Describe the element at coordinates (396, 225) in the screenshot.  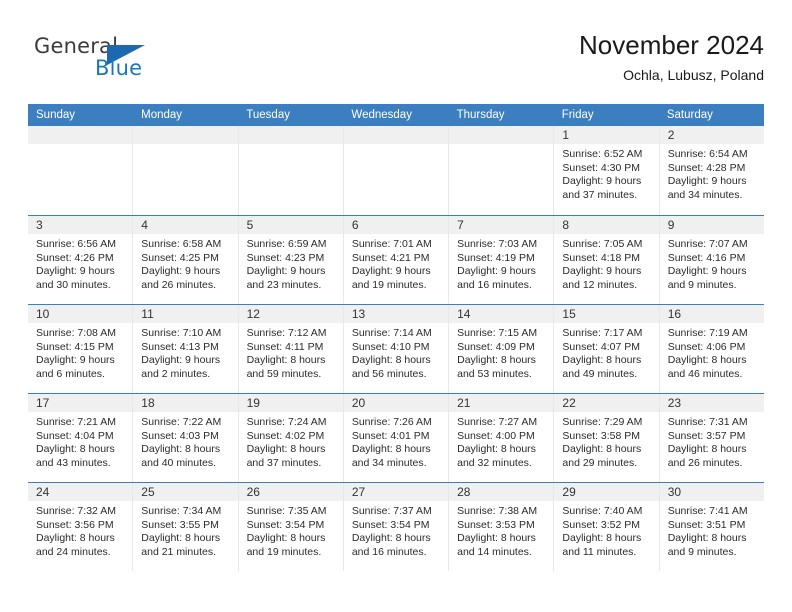
I see `day-number-band: 6` at that location.